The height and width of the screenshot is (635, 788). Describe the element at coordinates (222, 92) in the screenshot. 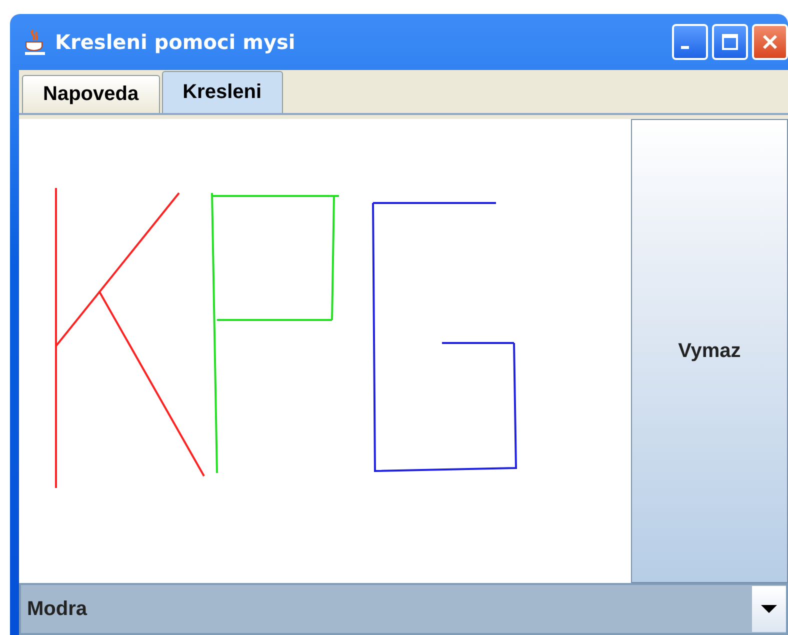

I see `tab: Kresleni` at that location.